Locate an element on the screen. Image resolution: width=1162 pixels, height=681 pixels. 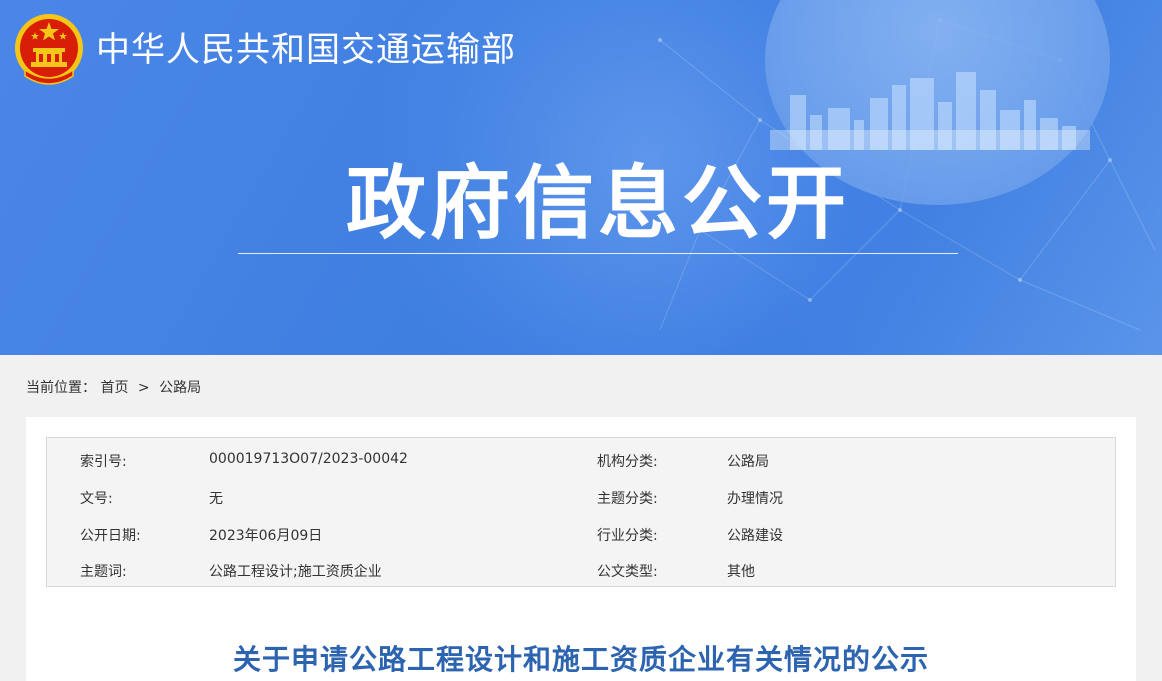
meta-row: 文号: 无 主题分类: 办理情况 is located at coordinates (581, 498).